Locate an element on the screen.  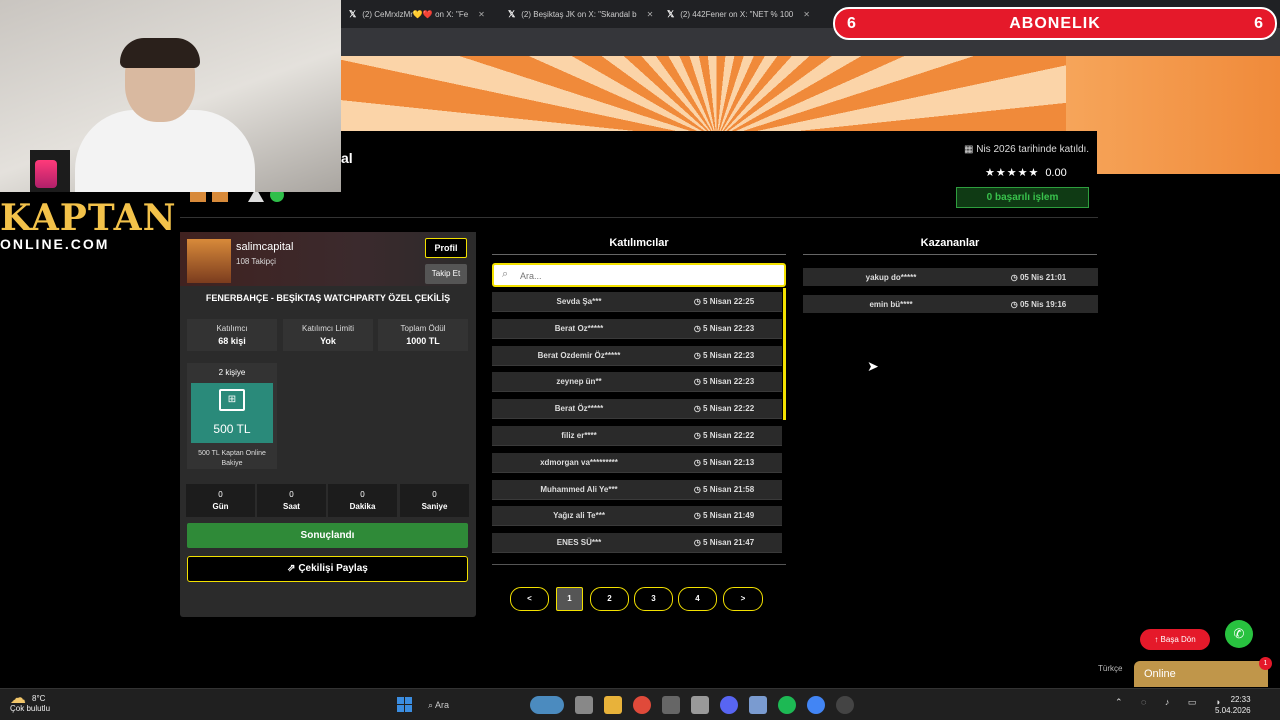
username: salimcapital is located at coordinates (264, 247).